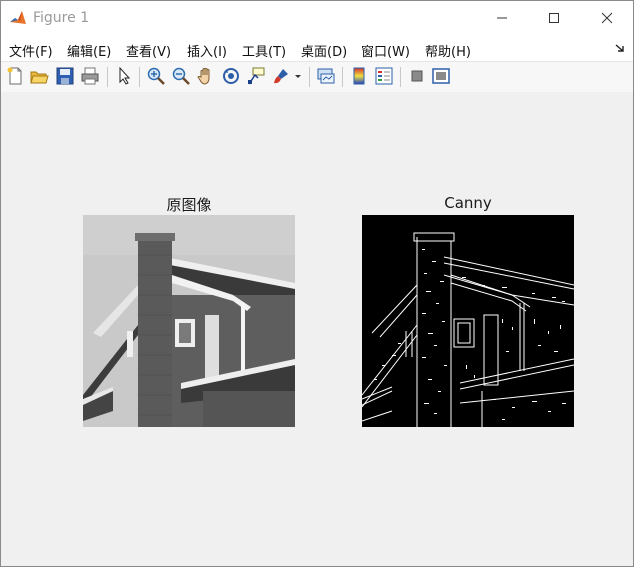 The image size is (634, 567). Describe the element at coordinates (384, 76) in the screenshot. I see `legend-icon` at that location.